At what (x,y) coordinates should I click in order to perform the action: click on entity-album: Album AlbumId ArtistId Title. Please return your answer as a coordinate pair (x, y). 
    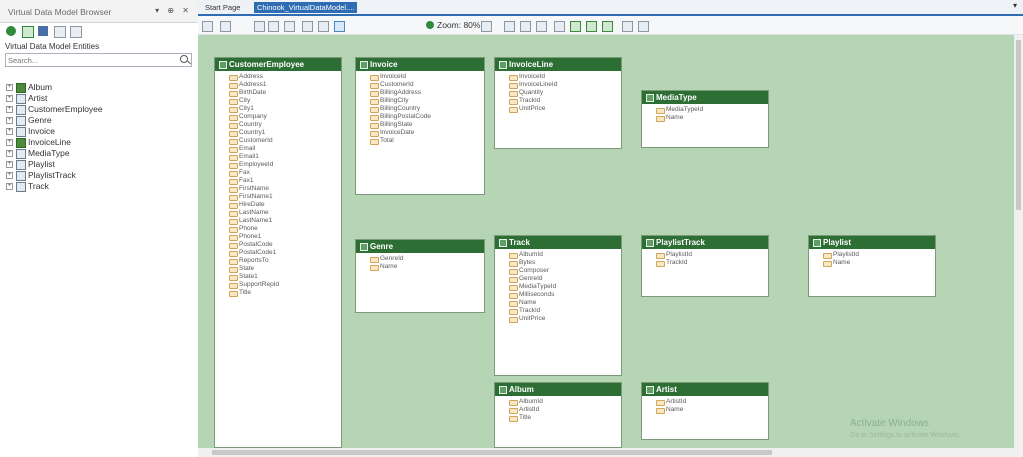
    Looking at the image, I should click on (558, 415).